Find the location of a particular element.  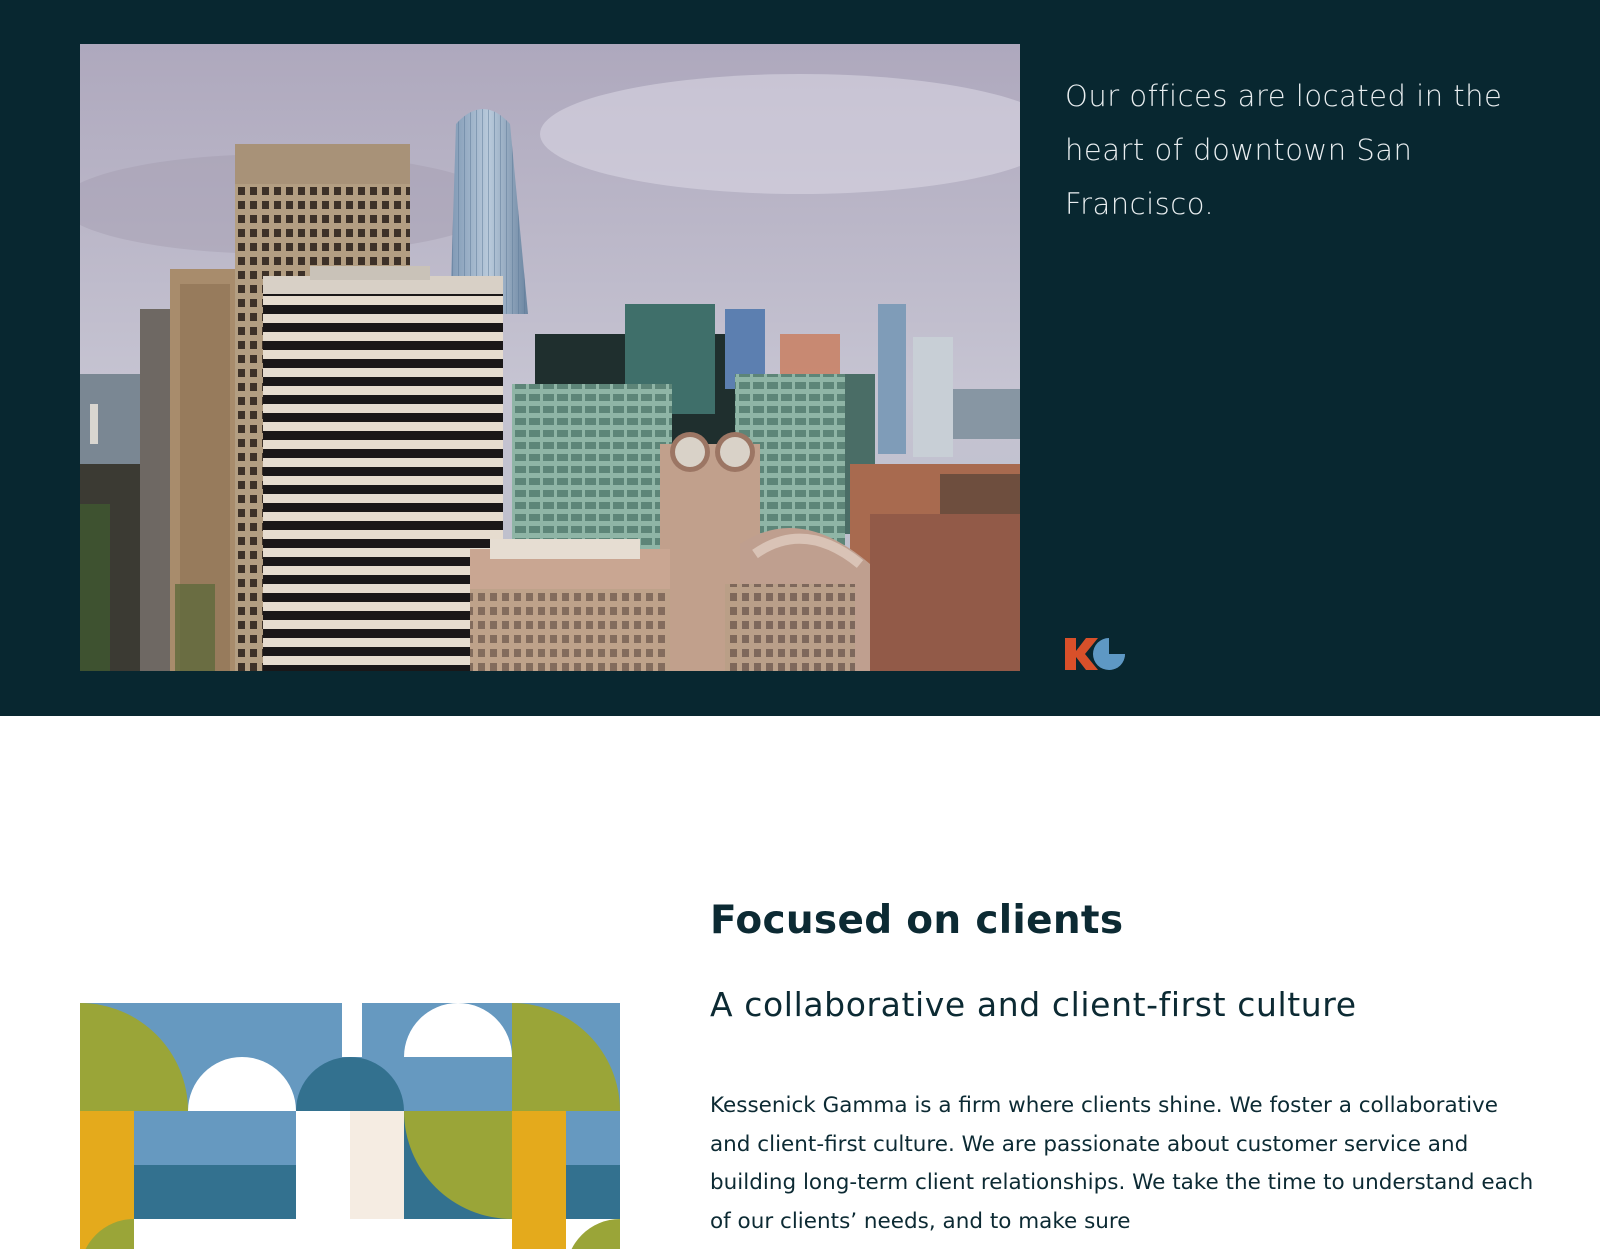

section-heading: Focused on clients is located at coordinates (917, 920).